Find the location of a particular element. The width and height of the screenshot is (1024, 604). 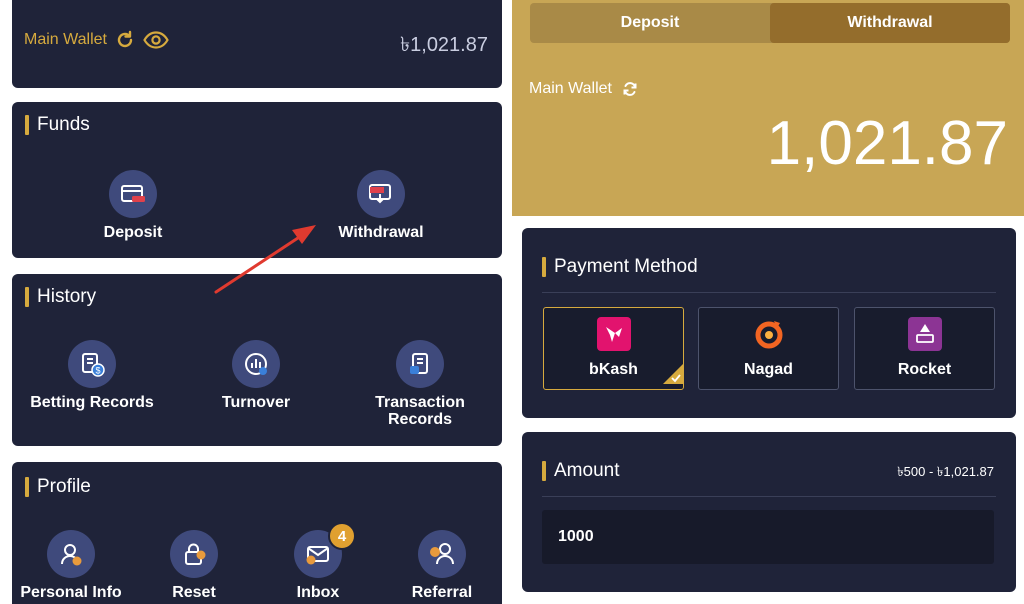

payment-option-nagad: Nagad is located at coordinates (768, 348).